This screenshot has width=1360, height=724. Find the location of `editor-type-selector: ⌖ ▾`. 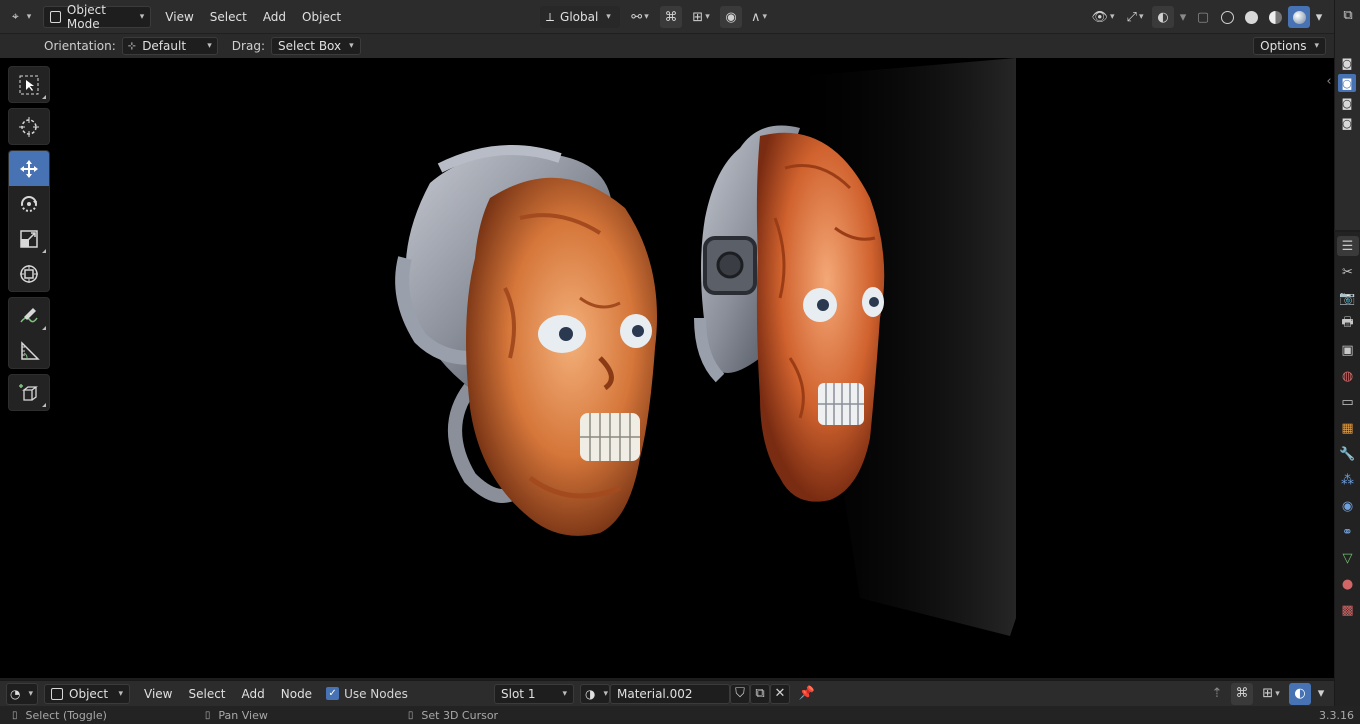

editor-type-selector: ⌖ ▾ is located at coordinates (21, 17).